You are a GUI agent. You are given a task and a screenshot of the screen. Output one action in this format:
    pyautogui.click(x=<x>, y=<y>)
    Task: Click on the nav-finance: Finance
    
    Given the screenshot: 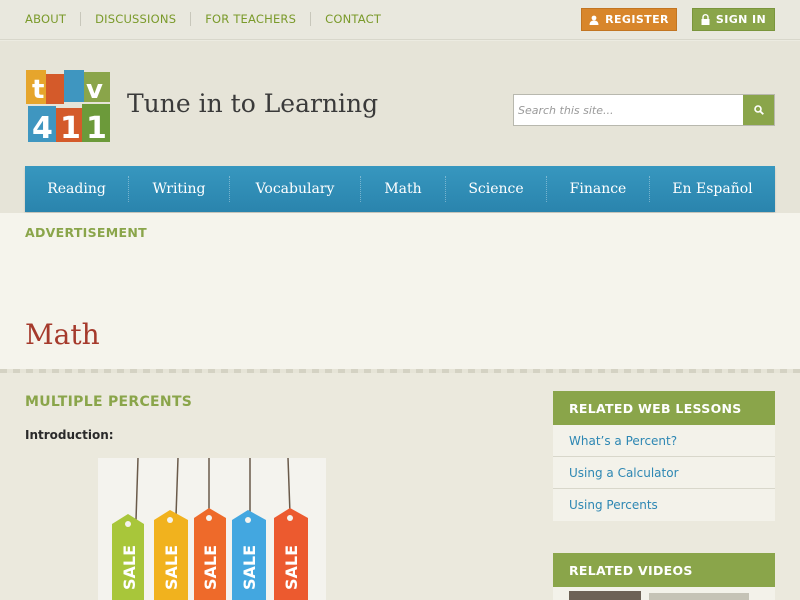 What is the action you would take?
    pyautogui.click(x=598, y=189)
    